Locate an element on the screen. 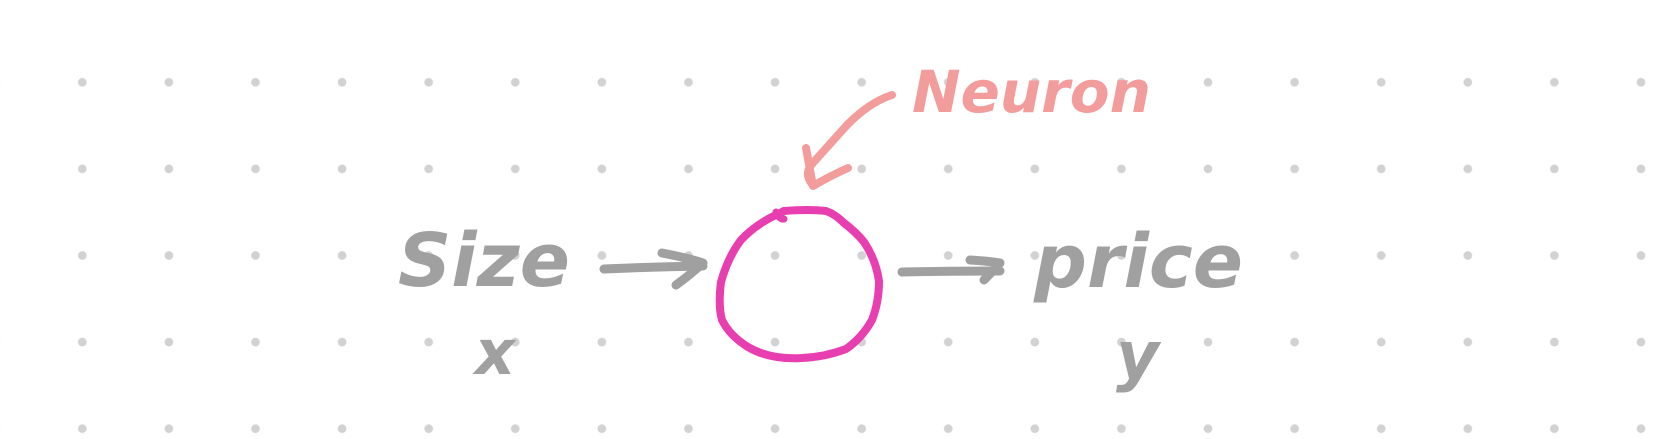  input-label: Size is located at coordinates (484, 261).